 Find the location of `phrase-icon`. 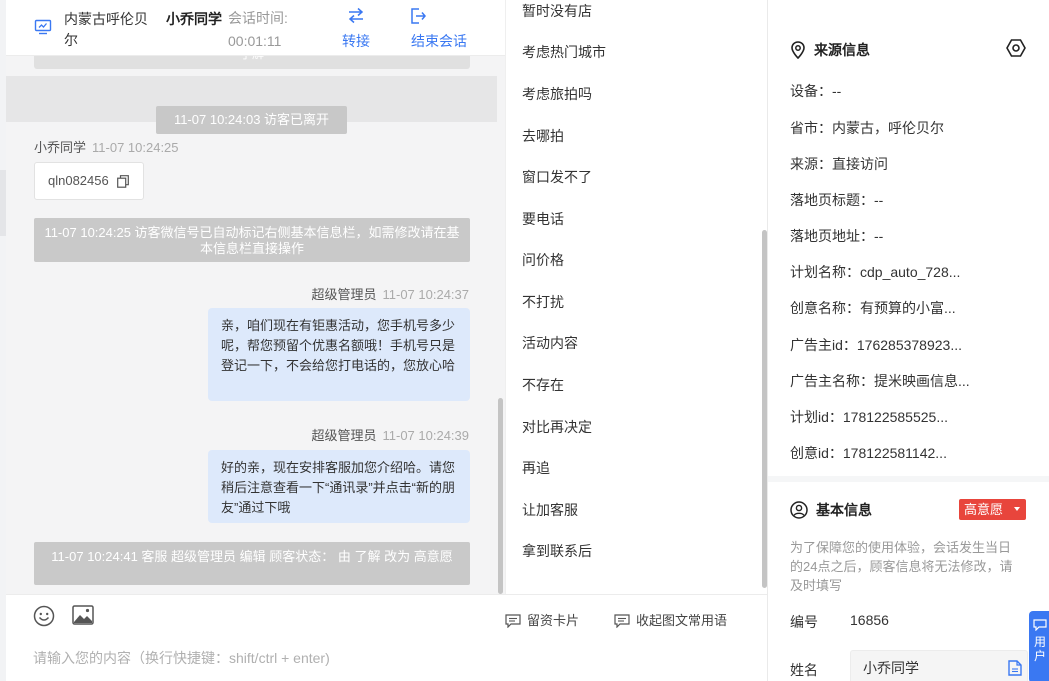

phrase-icon is located at coordinates (622, 621).